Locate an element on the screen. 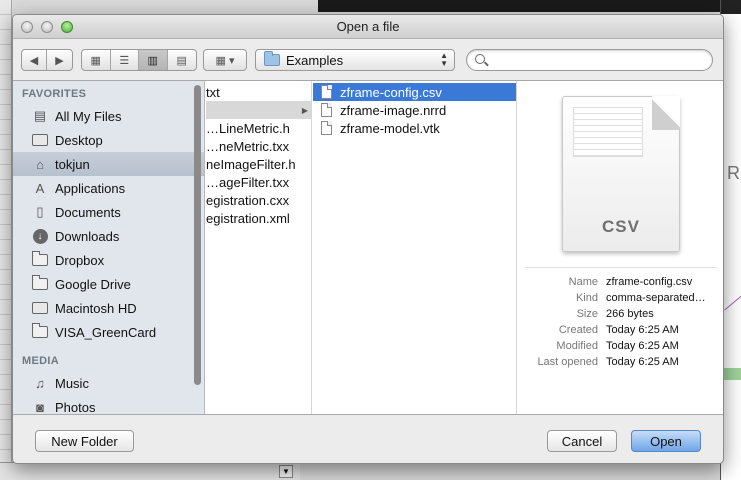 The height and width of the screenshot is (480, 741). home-icon: ⌂ is located at coordinates (40, 164).